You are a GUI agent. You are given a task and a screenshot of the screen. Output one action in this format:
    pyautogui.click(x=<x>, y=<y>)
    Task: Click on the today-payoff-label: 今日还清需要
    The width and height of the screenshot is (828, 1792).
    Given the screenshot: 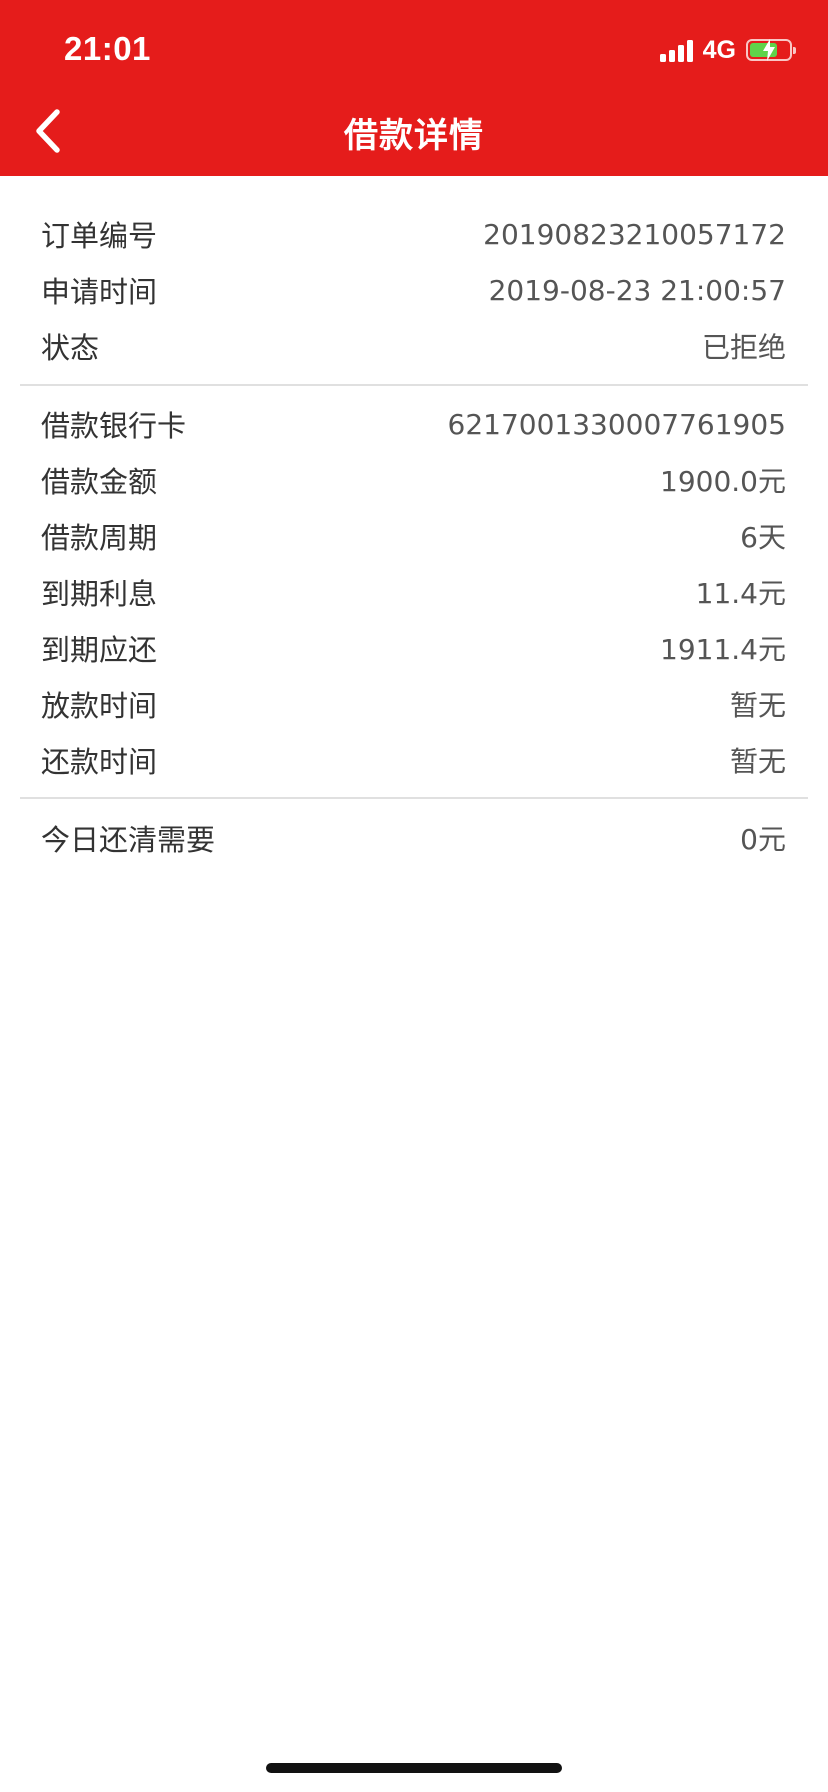 What is the action you would take?
    pyautogui.click(x=128, y=840)
    